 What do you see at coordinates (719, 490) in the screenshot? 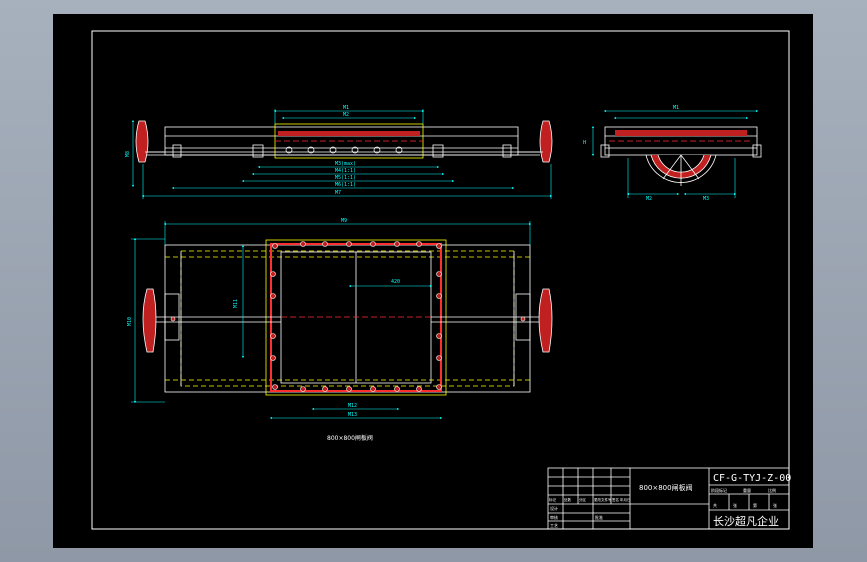
I see `tb-stage-1: 阶段标记` at bounding box center [719, 490].